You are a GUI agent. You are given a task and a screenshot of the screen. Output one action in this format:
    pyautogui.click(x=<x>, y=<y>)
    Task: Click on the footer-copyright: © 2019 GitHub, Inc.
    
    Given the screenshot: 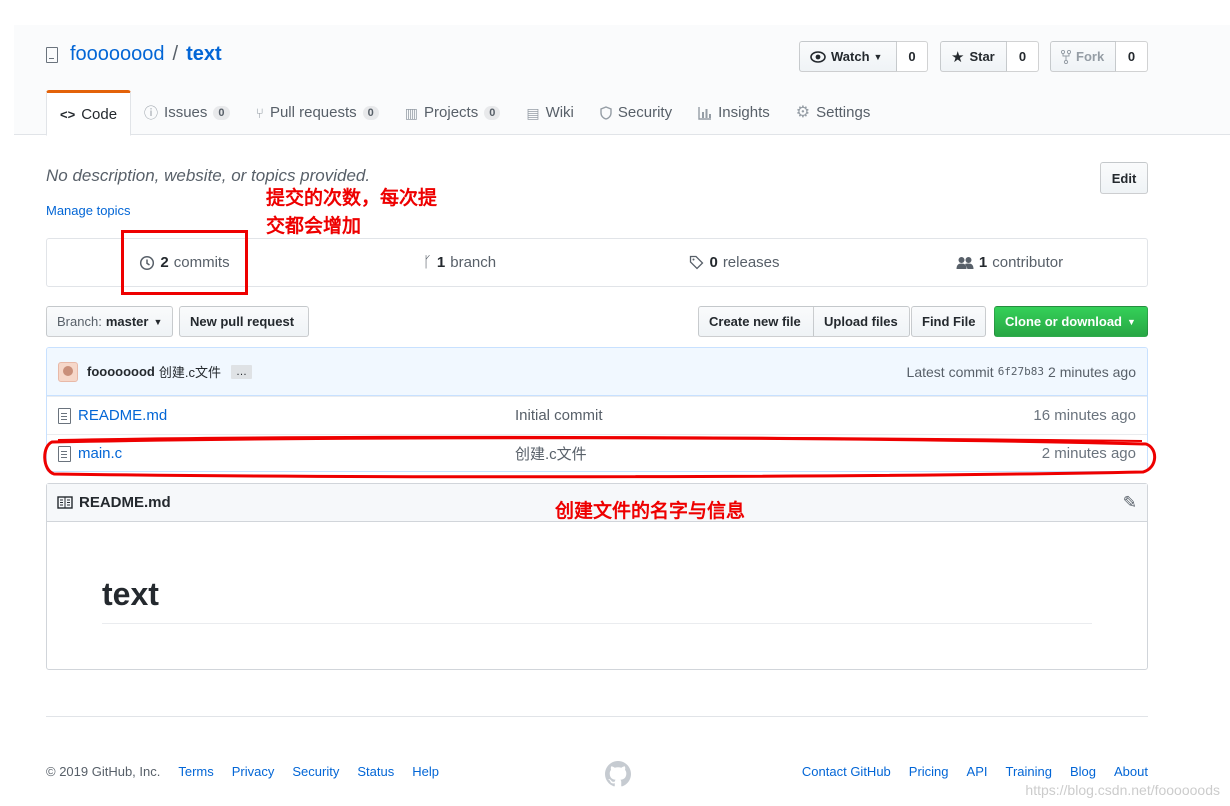 What is the action you would take?
    pyautogui.click(x=103, y=771)
    